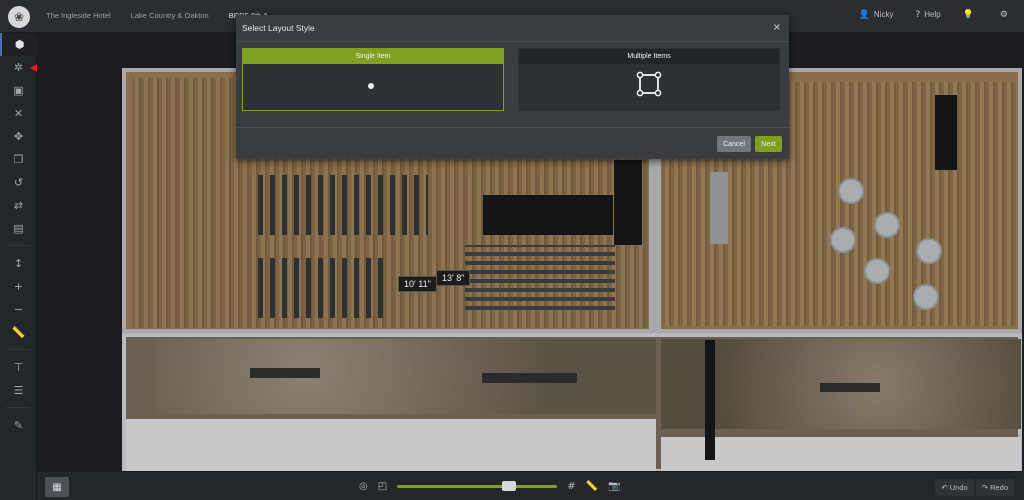 The image size is (1024, 500). What do you see at coordinates (932, 14) in the screenshot?
I see `help-label: Help` at bounding box center [932, 14].